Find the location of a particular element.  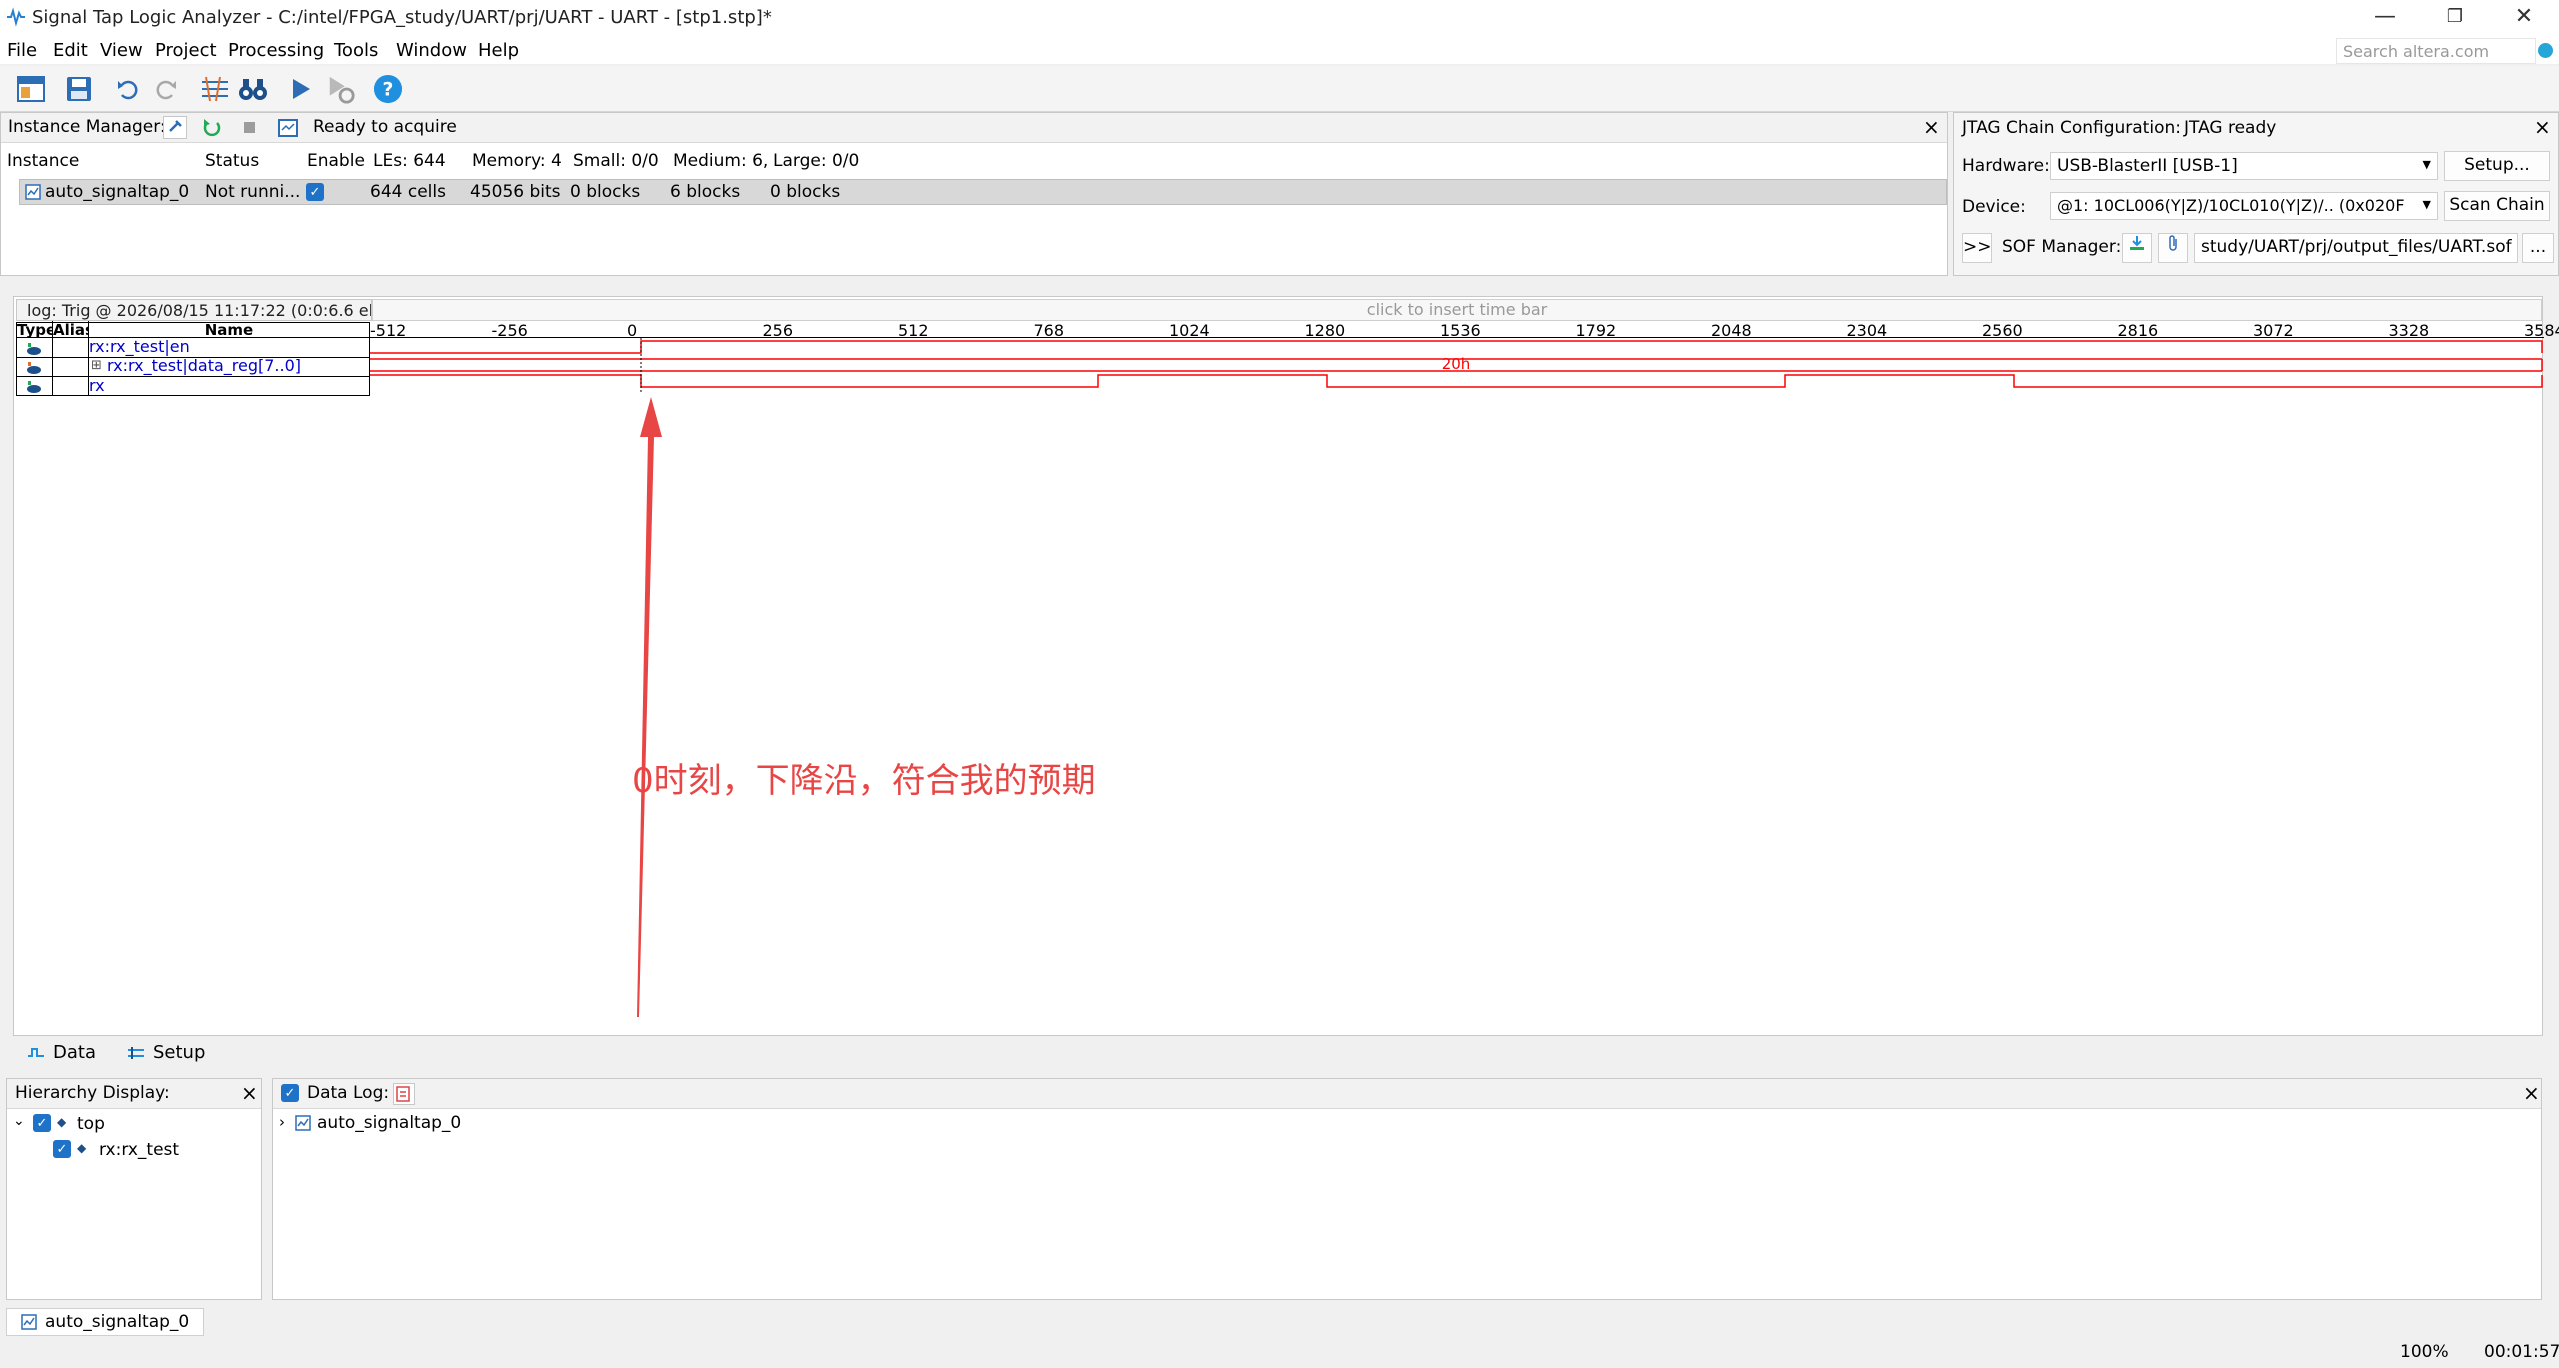

undo-icon is located at coordinates (128, 89).